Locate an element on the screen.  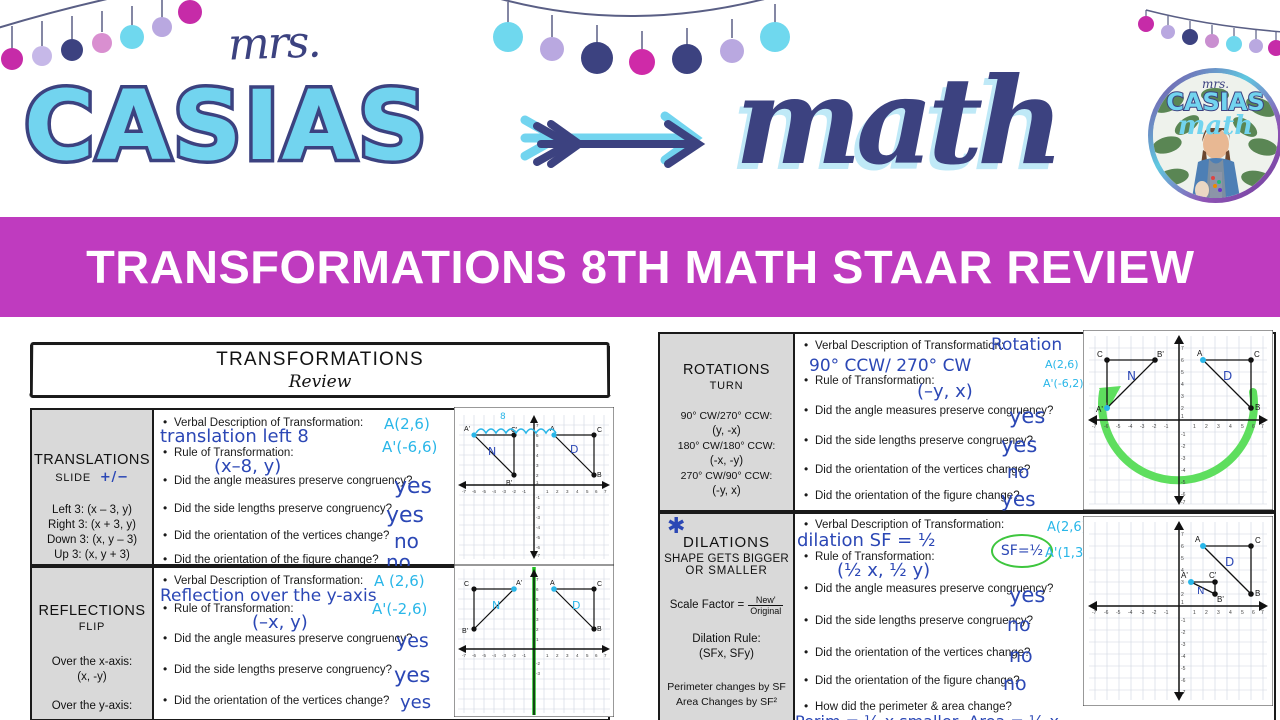
answer-figure-3: yes is located at coordinates (1018, 499).